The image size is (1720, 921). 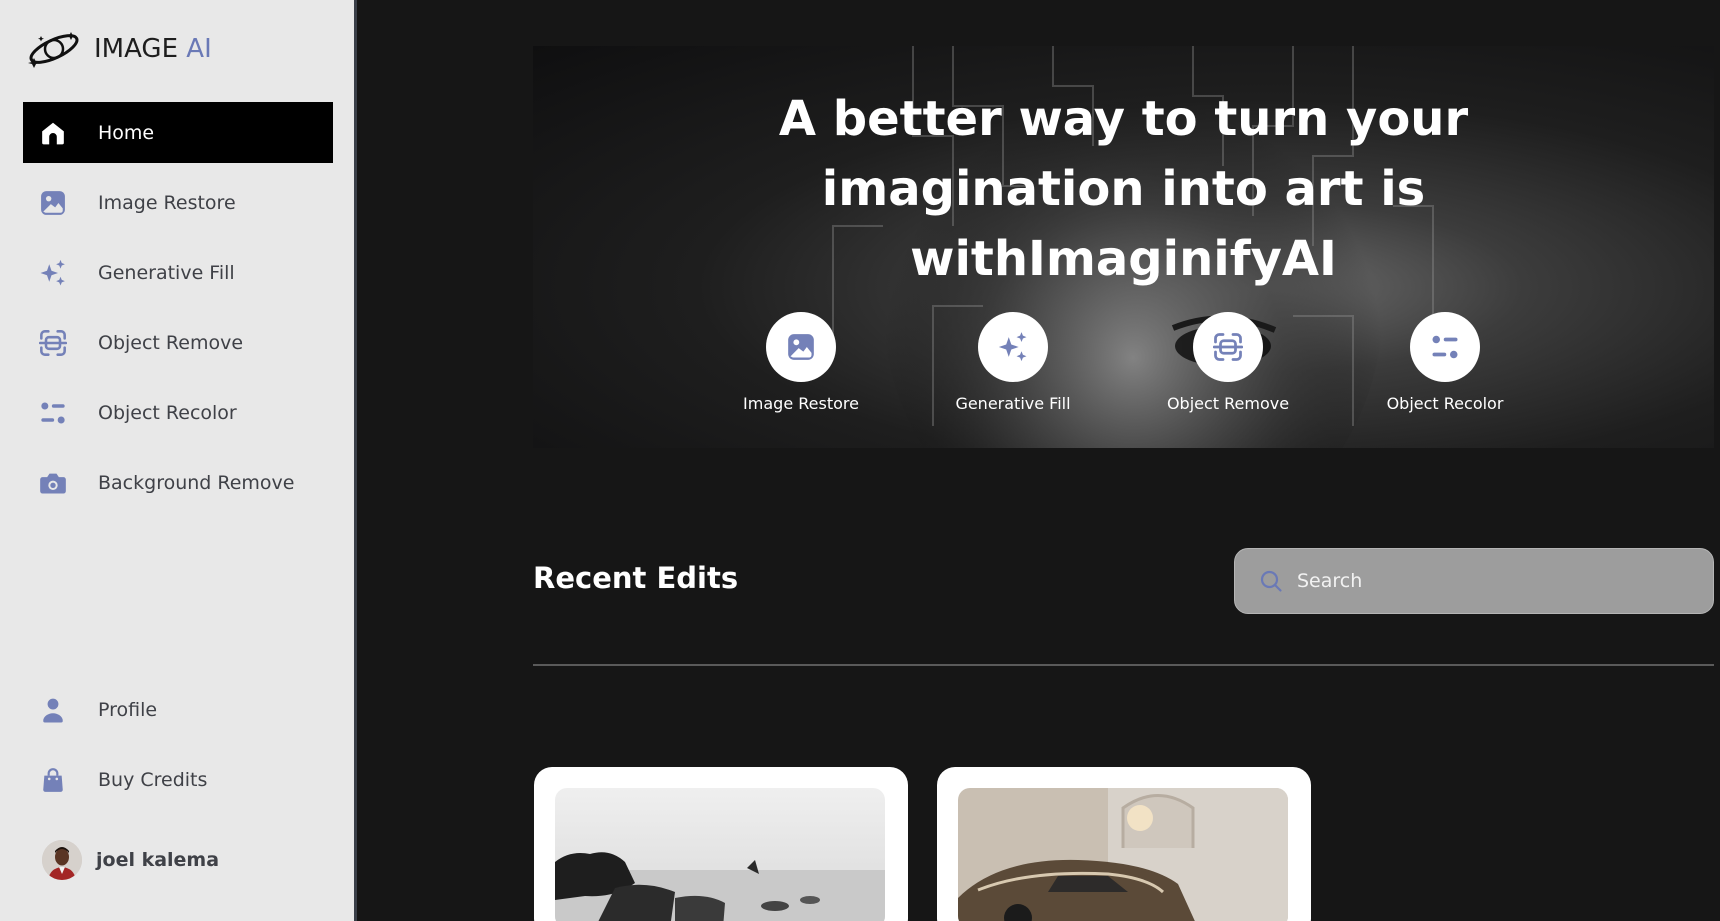 I want to click on user-profile: joel kalema, so click(x=130, y=860).